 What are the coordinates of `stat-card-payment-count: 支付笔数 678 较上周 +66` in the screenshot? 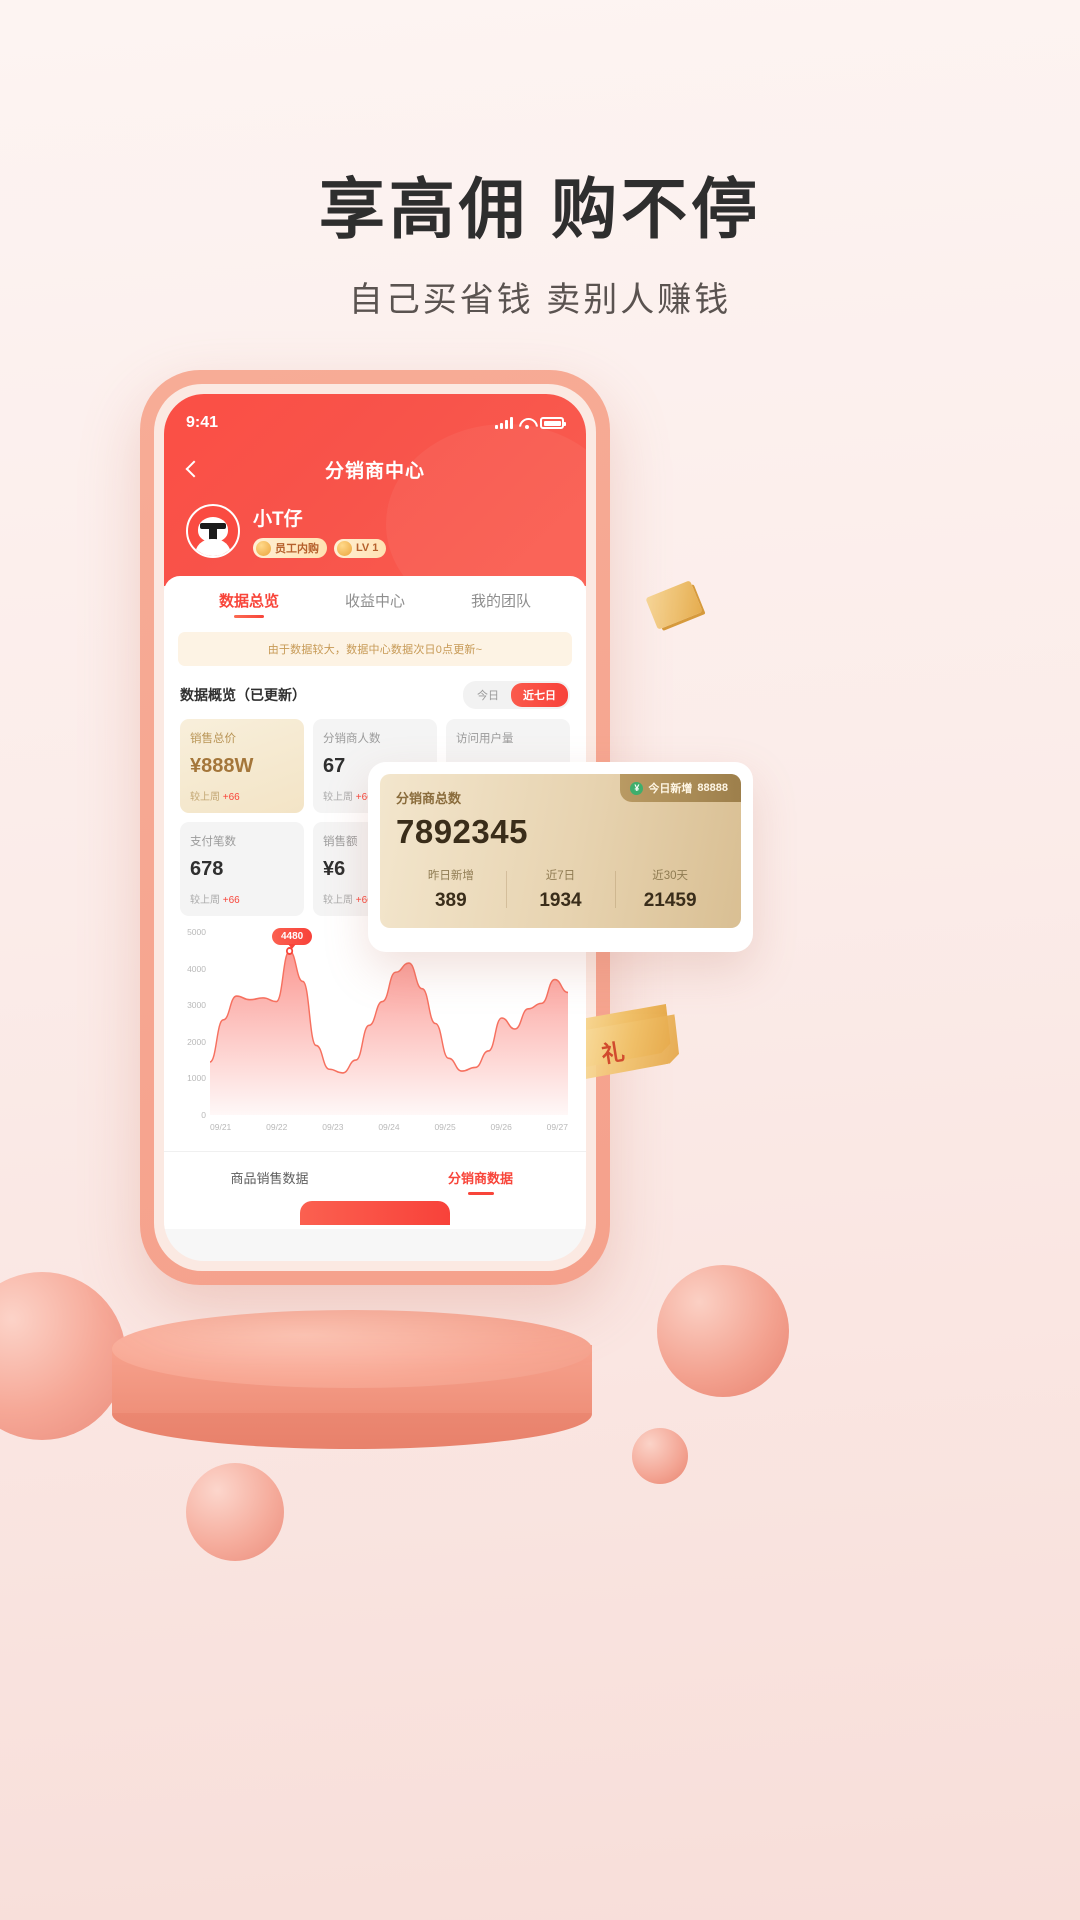 It's located at (242, 869).